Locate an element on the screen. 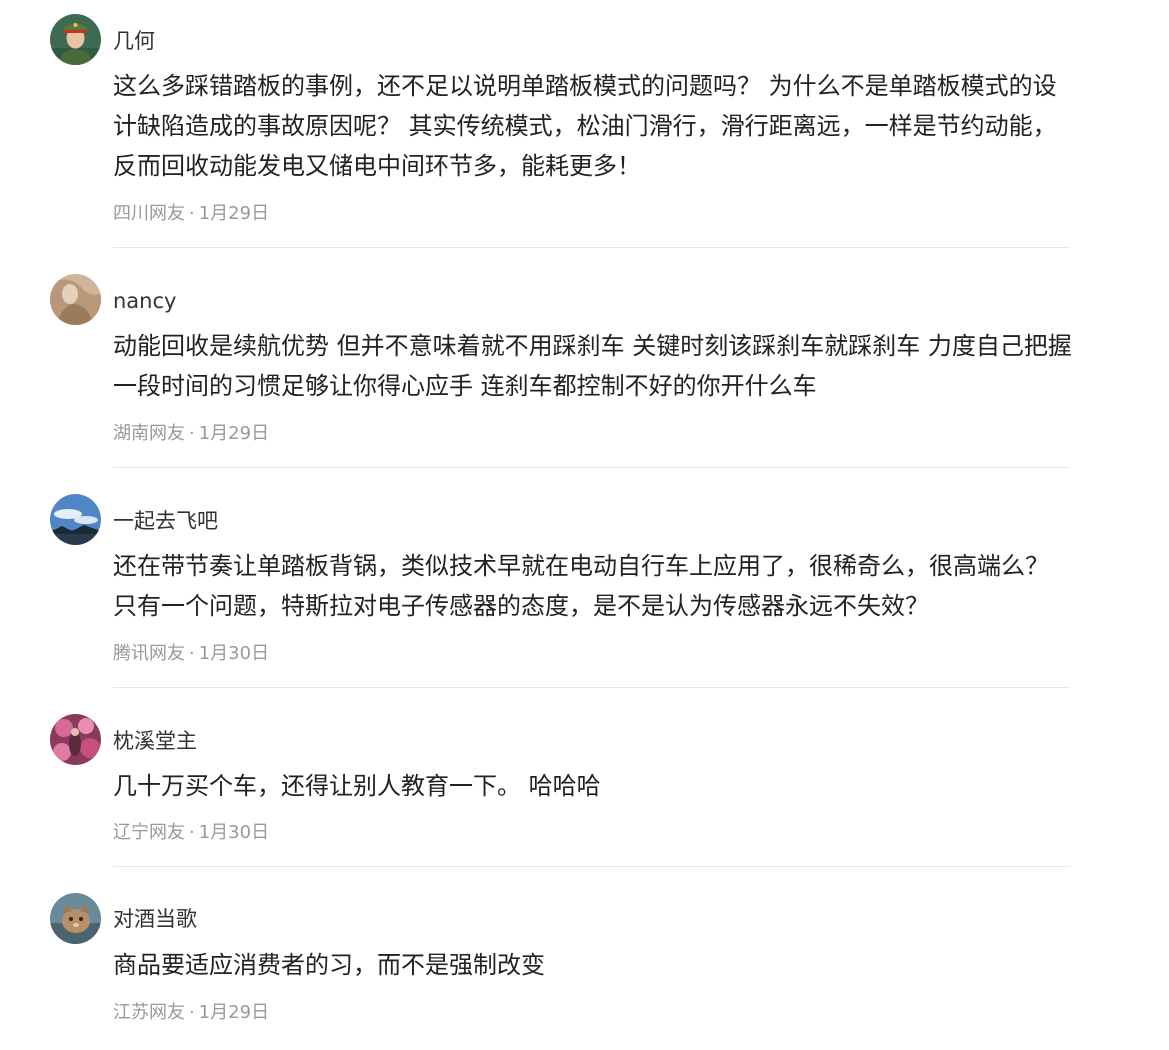 The height and width of the screenshot is (1050, 1169). comment-meta: 湖南网友 · 1月29日 is located at coordinates (191, 434).